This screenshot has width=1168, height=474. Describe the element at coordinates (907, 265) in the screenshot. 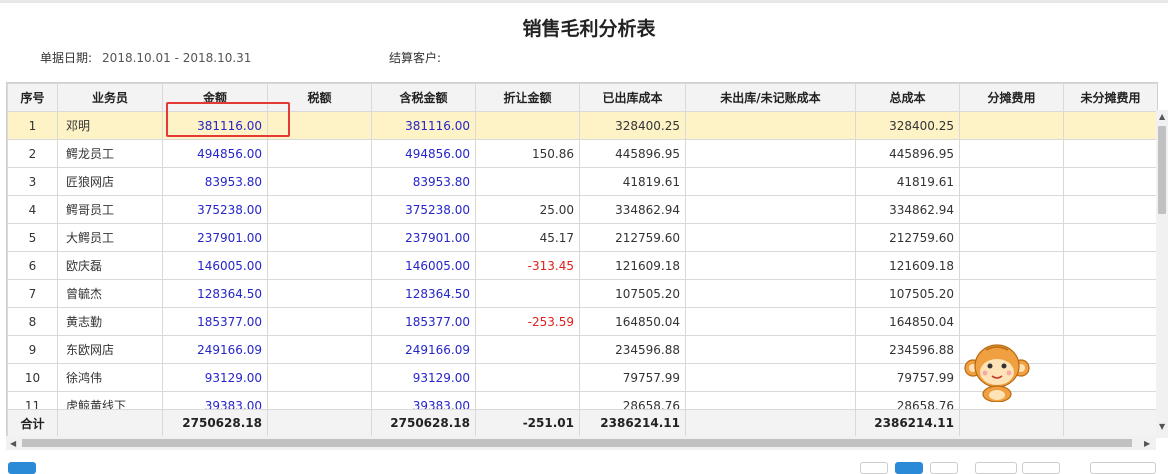

I see `cell-total_cost: 121609.18` at that location.